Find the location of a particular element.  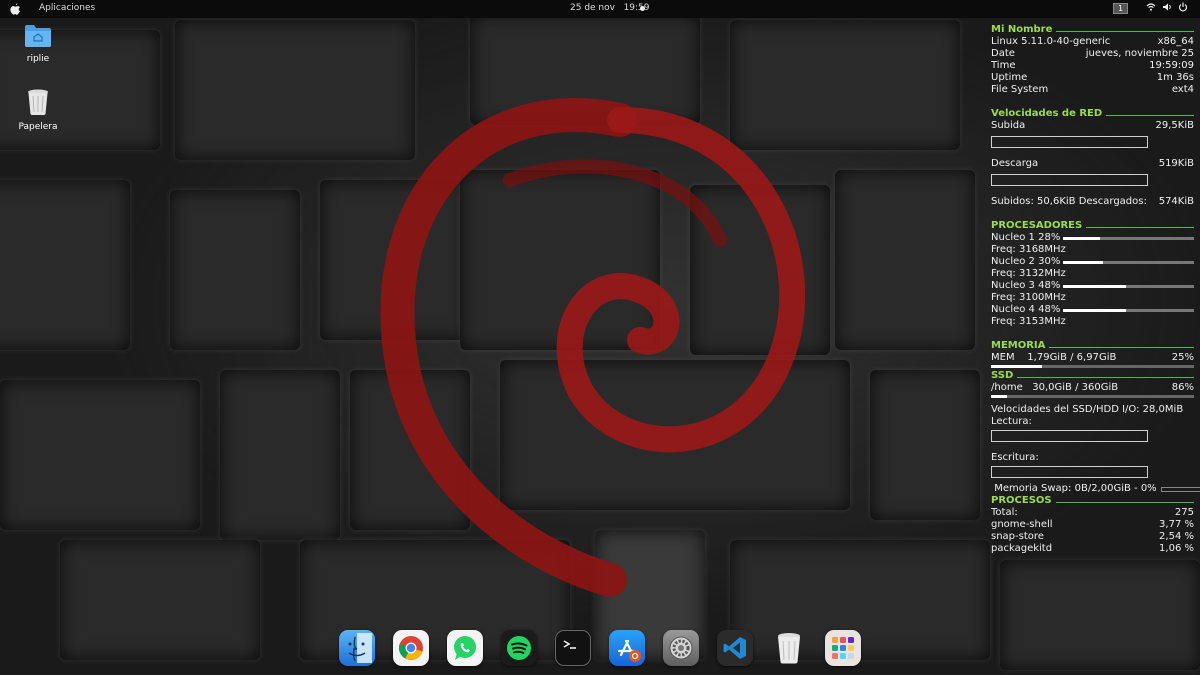

cpu-core-label: Nucleo 1 is located at coordinates (1013, 237).